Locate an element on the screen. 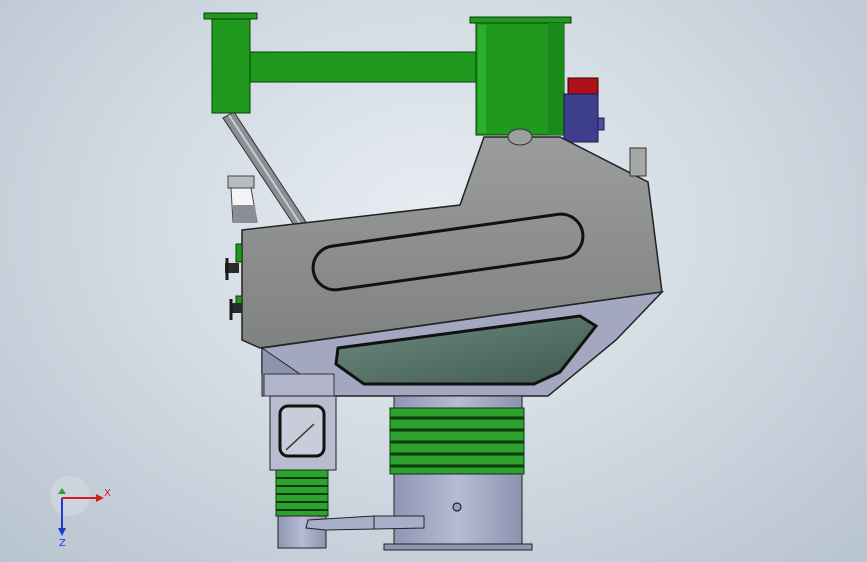  x-axis-label: X is located at coordinates (107, 493).